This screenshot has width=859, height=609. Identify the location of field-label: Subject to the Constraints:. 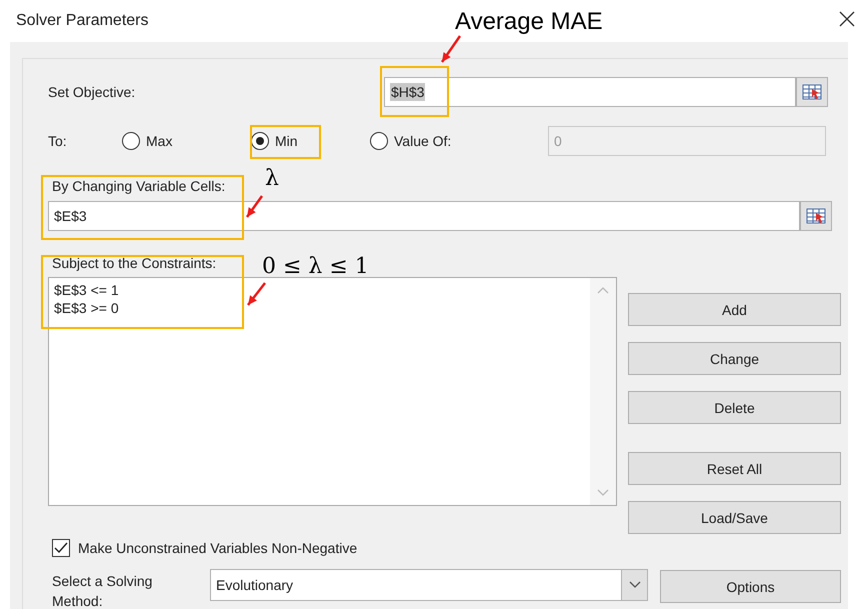
(134, 263).